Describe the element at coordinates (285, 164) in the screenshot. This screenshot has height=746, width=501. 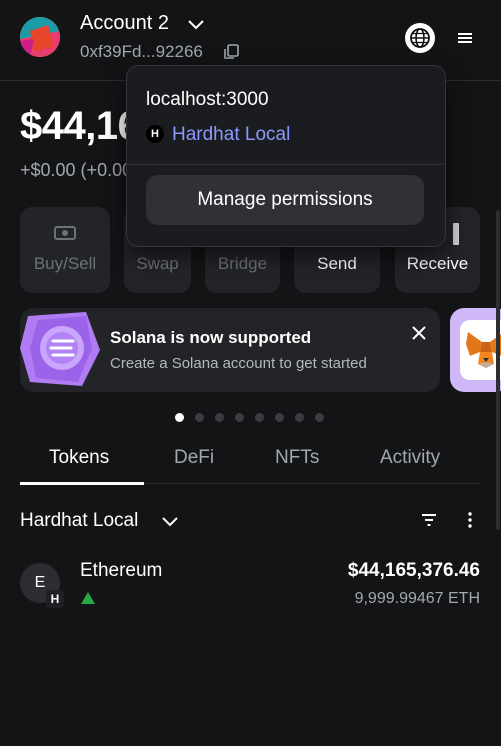
I see `popover-divider` at that location.